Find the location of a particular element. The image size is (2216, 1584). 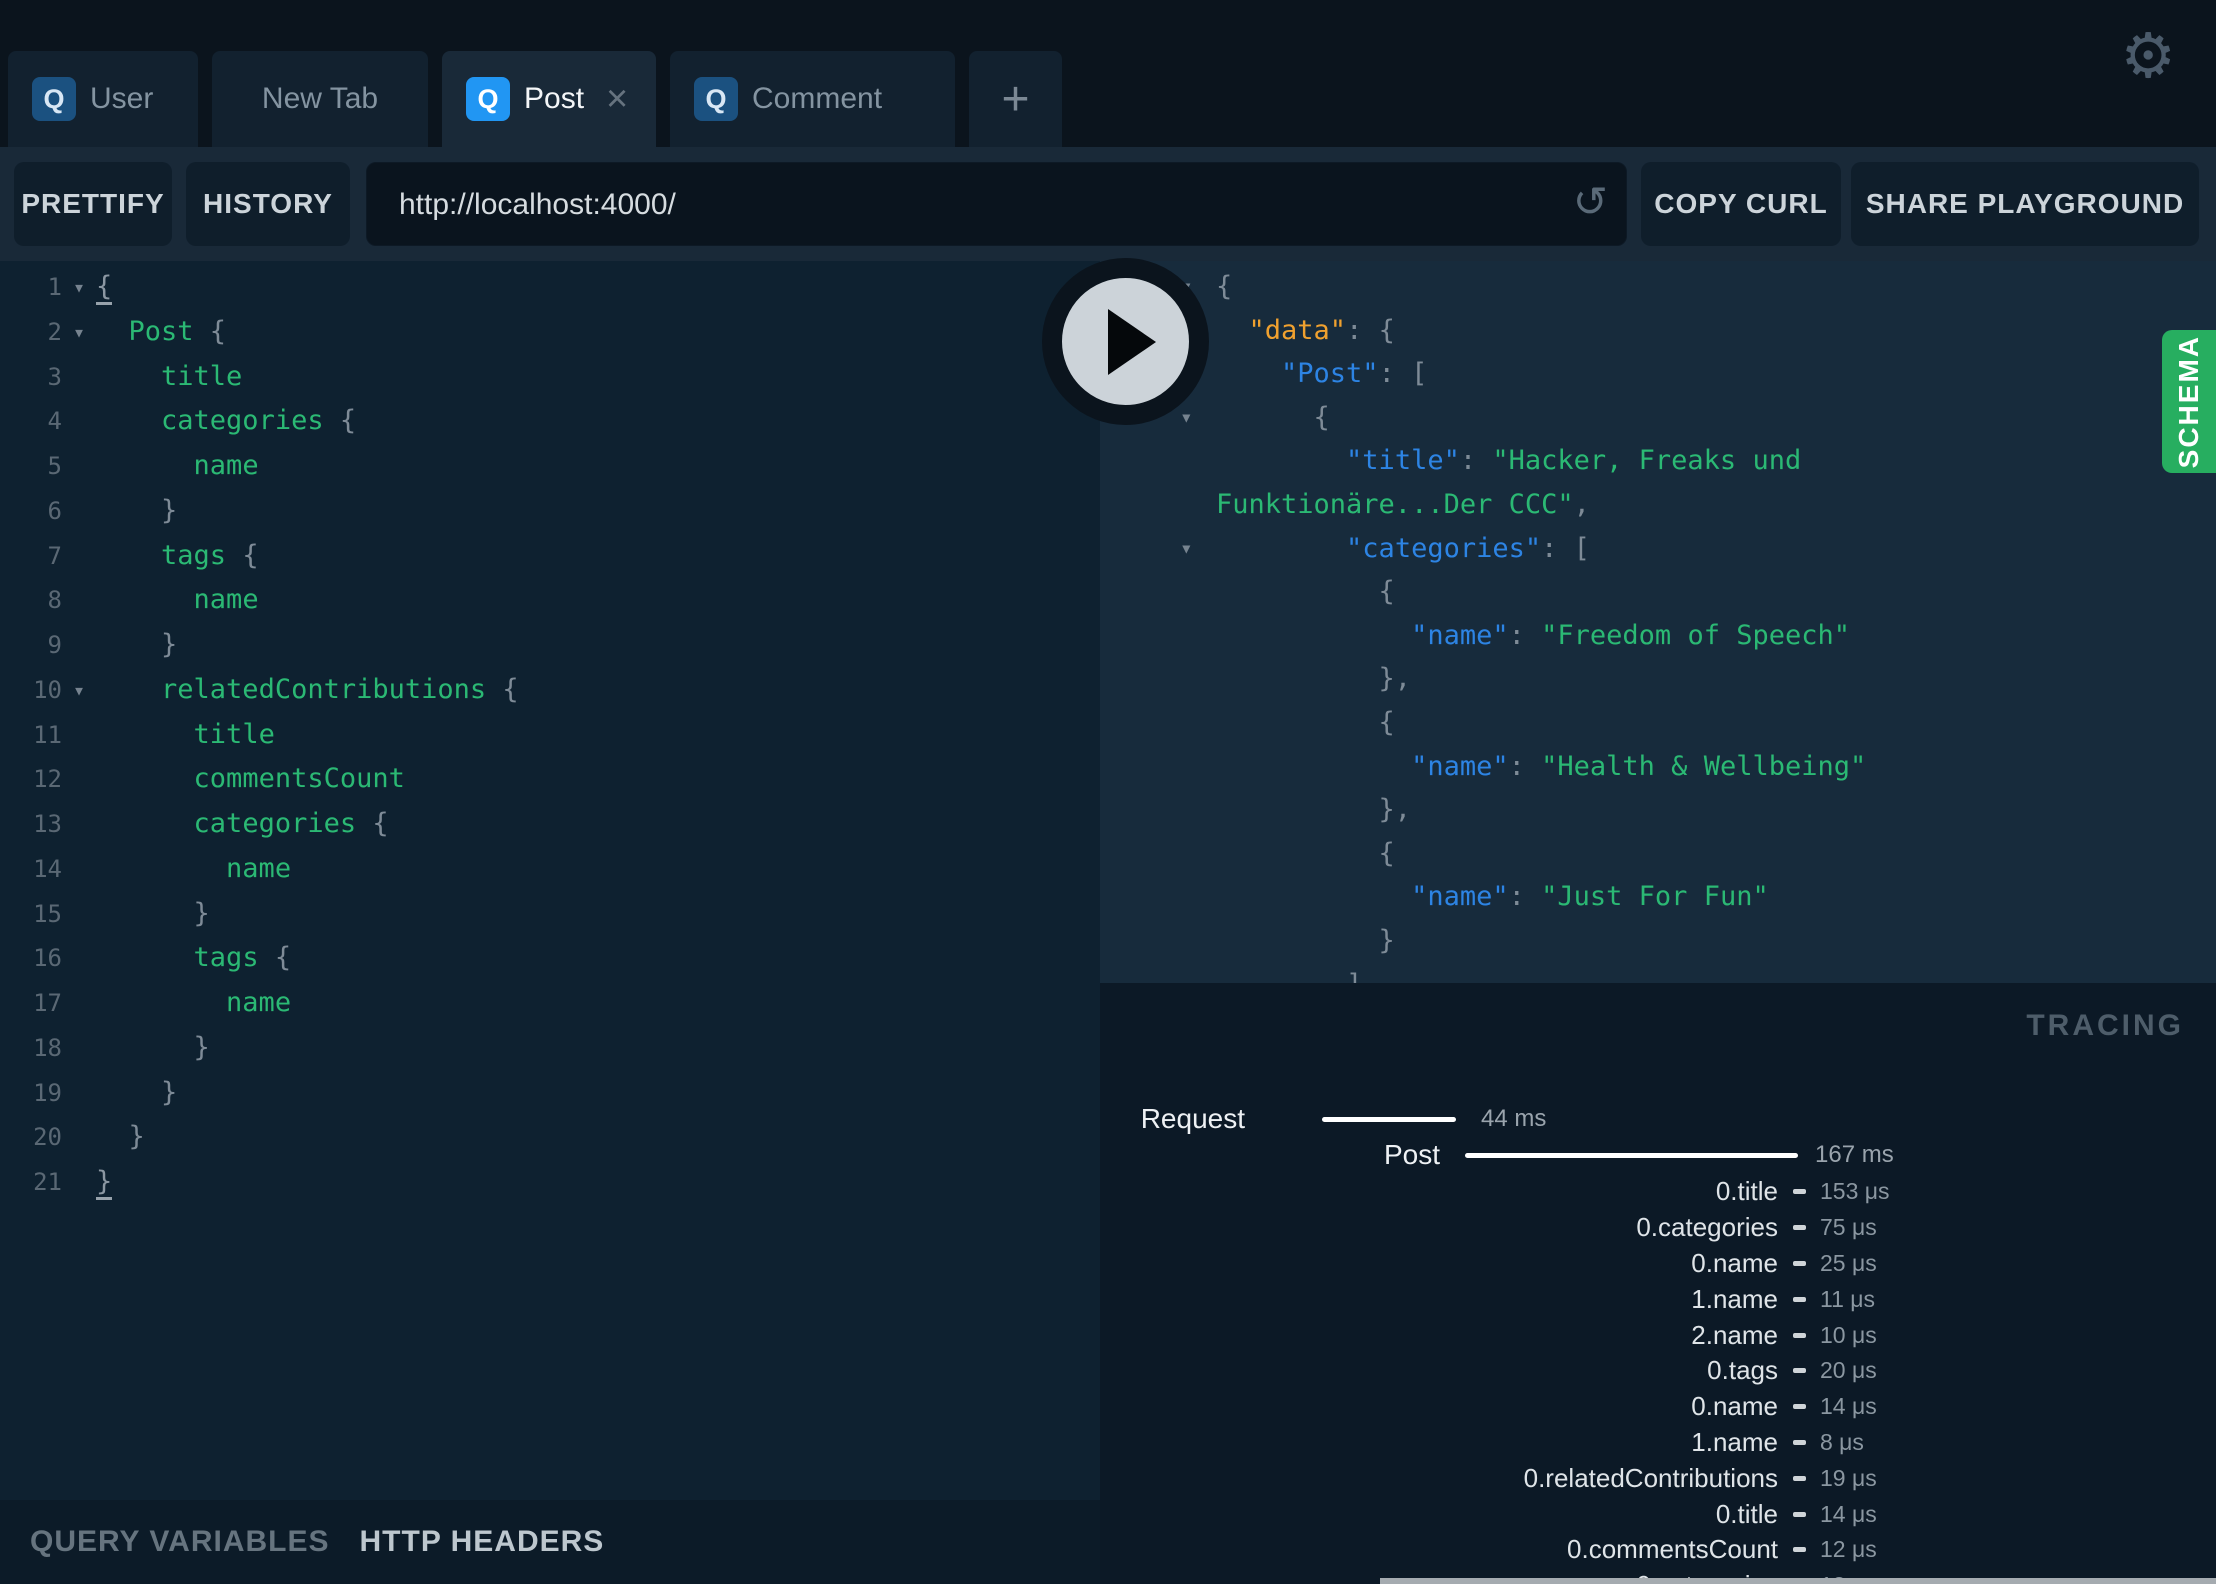

token: ] is located at coordinates (1289, 976).